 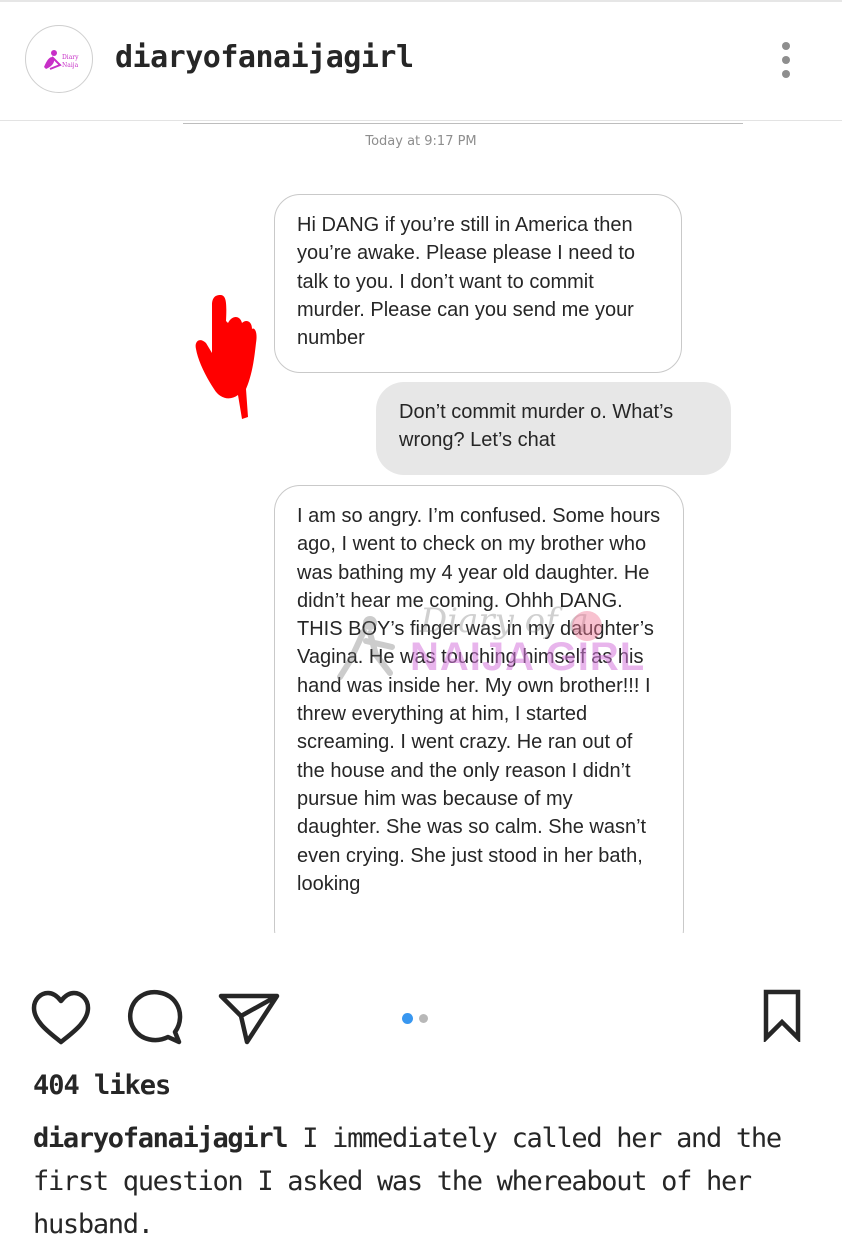 What do you see at coordinates (264, 57) in the screenshot?
I see `username: diaryofanaijagirl` at bounding box center [264, 57].